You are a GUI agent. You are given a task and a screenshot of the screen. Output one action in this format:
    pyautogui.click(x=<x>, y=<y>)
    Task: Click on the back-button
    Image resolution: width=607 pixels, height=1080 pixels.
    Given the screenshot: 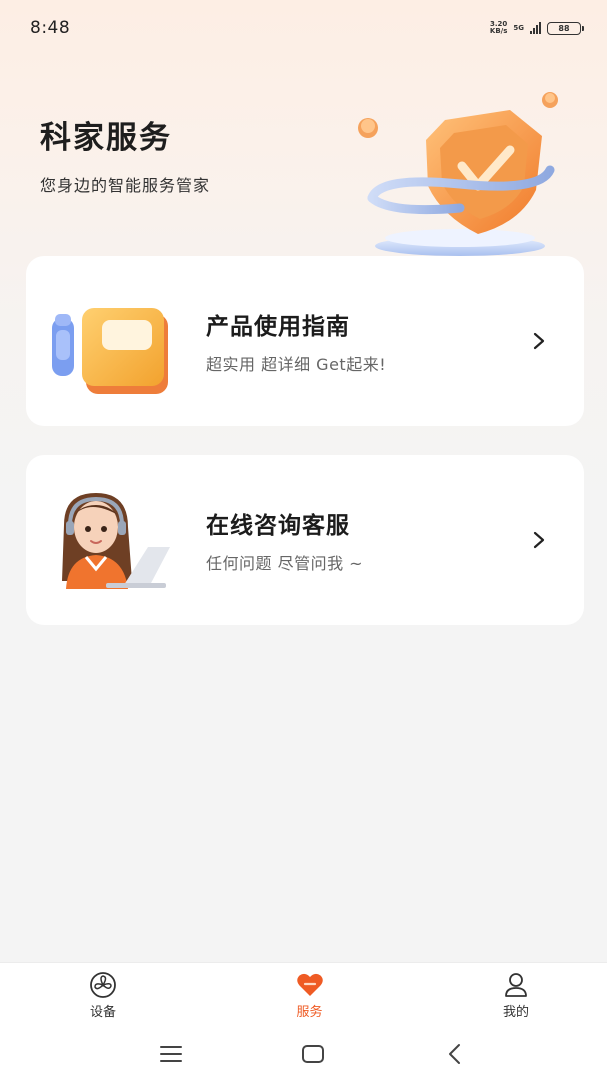 What is the action you would take?
    pyautogui.click(x=454, y=1054)
    